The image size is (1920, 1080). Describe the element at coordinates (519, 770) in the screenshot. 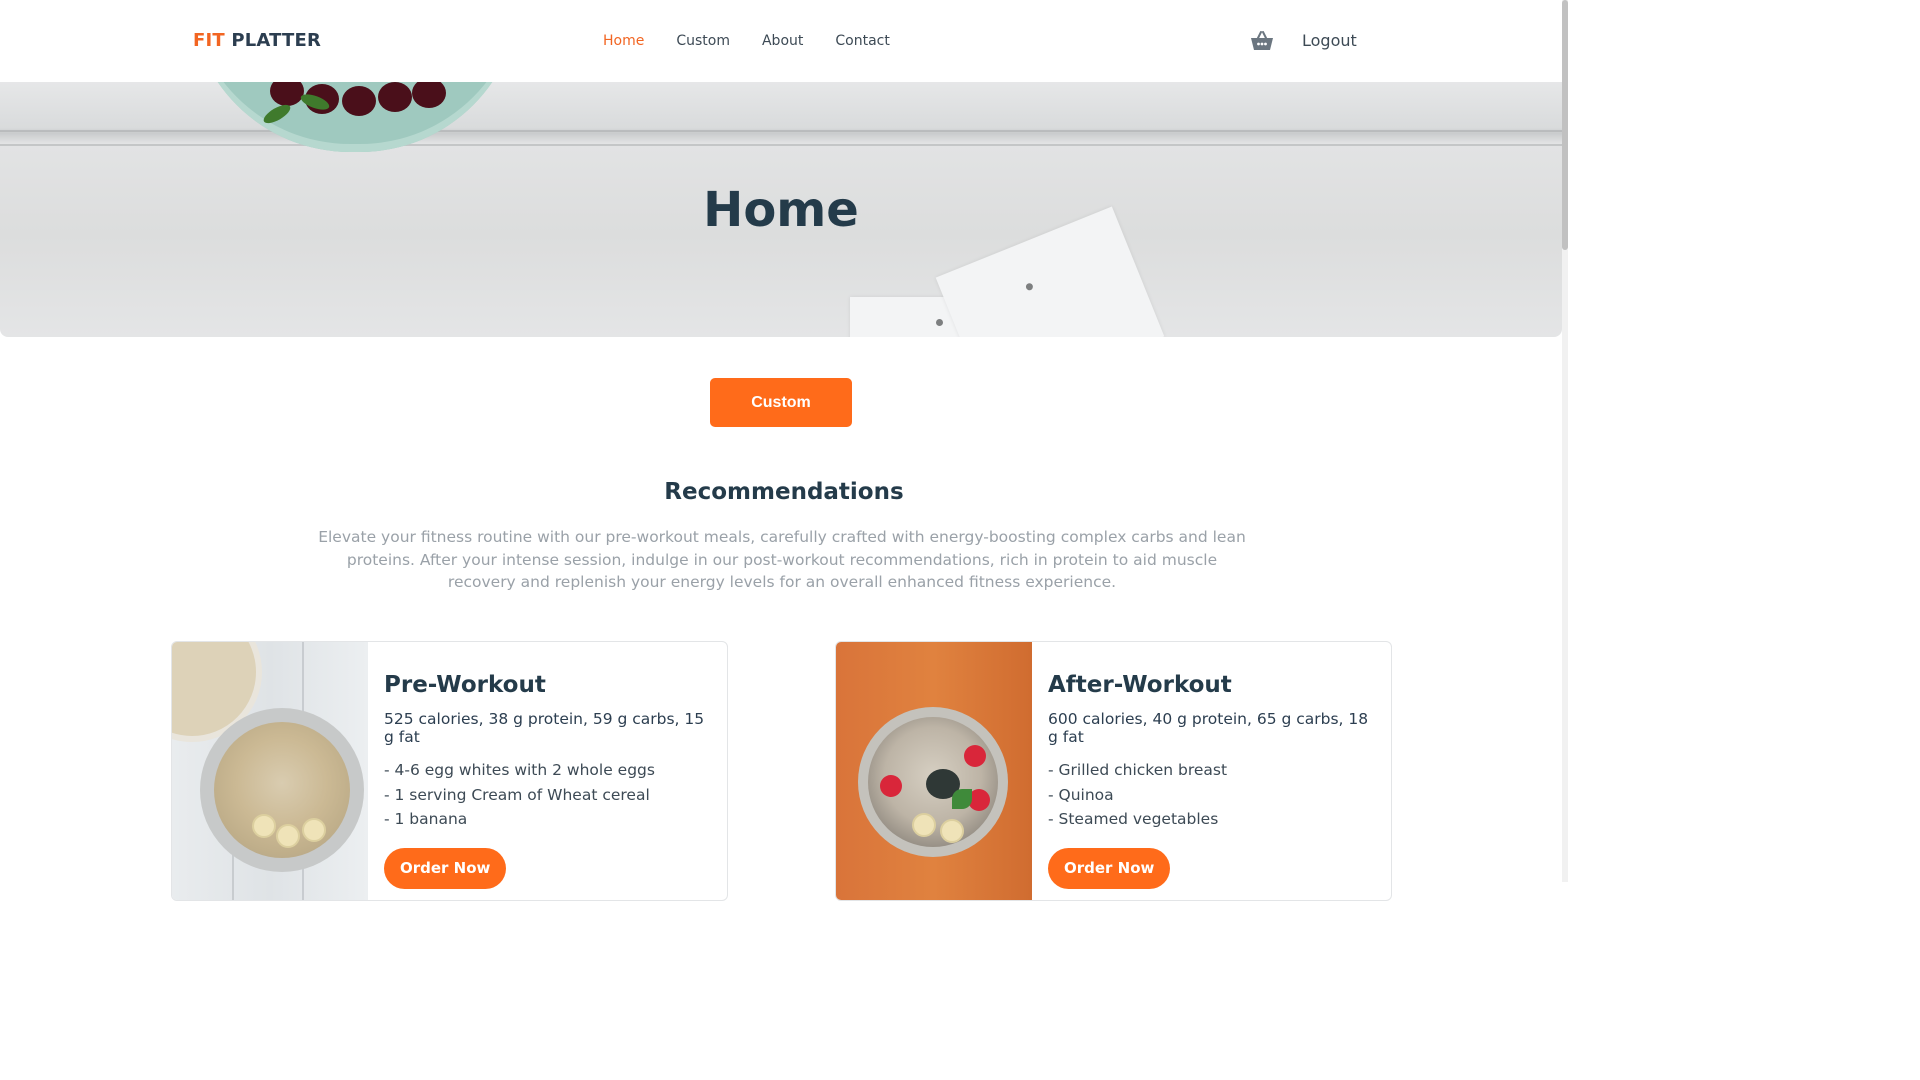

I see `list-item: - 4-6 egg whites with 2 whole eggs` at that location.